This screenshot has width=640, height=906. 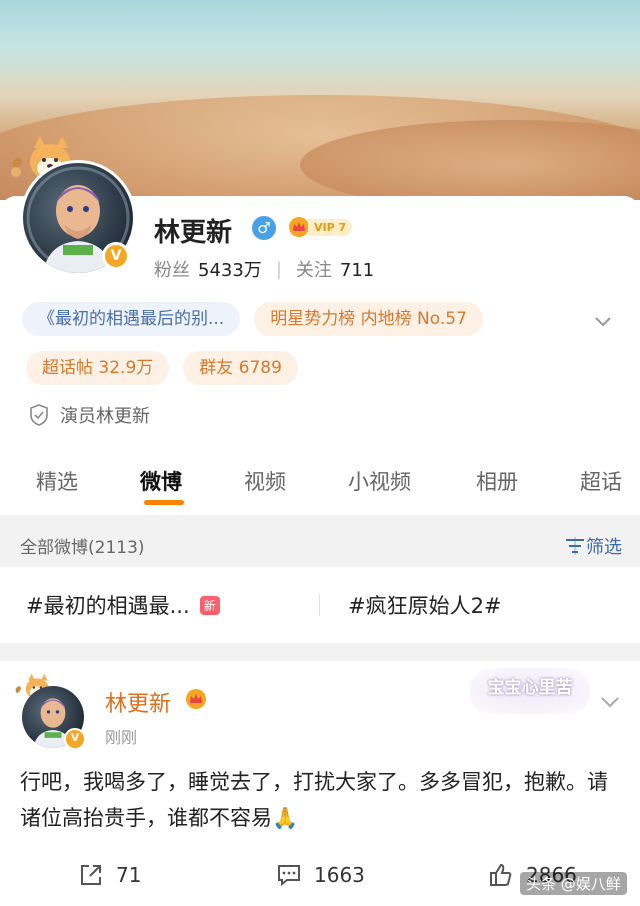 What do you see at coordinates (264, 269) in the screenshot?
I see `profile-stats: 粉丝 5433万 | 关注 711` at bounding box center [264, 269].